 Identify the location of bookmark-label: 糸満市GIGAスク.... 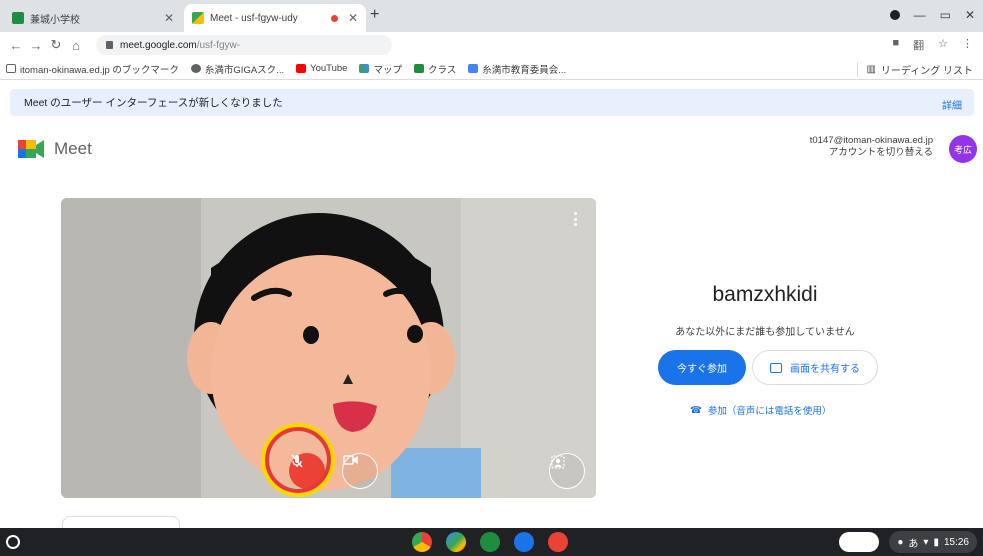
(244, 70).